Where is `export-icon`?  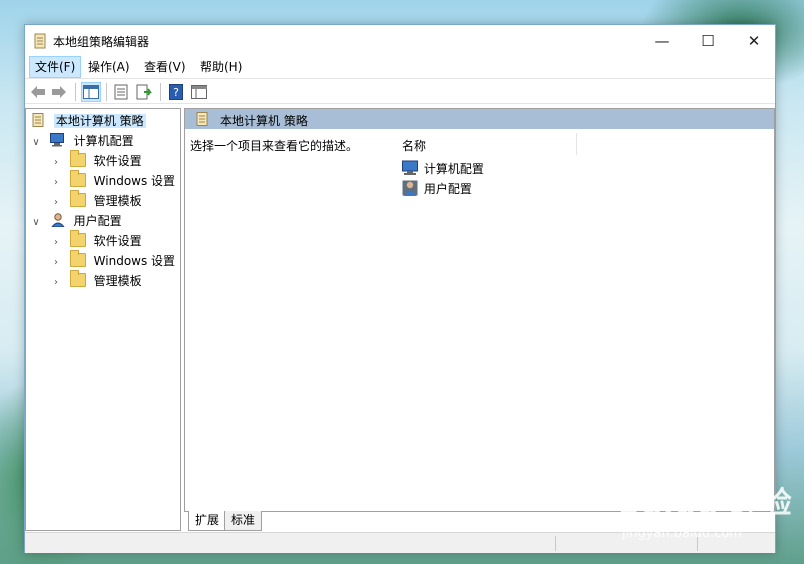 export-icon is located at coordinates (144, 92).